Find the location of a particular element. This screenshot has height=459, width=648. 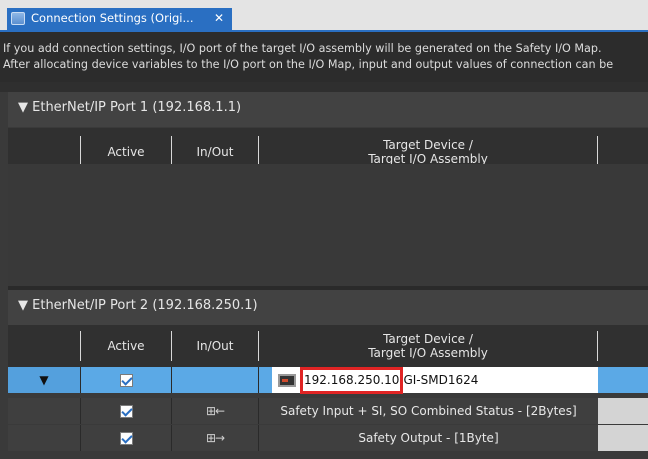

input-arrow-icon: ⊞← is located at coordinates (215, 411).